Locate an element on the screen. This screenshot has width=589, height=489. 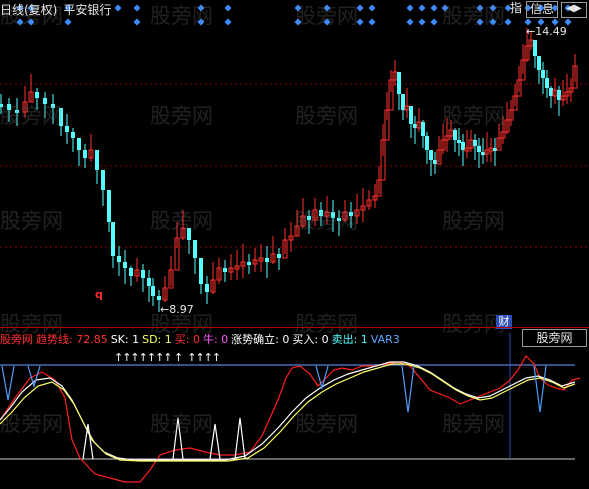
chart-title: 日线(复权) 平安银行 is located at coordinates (55, 9).